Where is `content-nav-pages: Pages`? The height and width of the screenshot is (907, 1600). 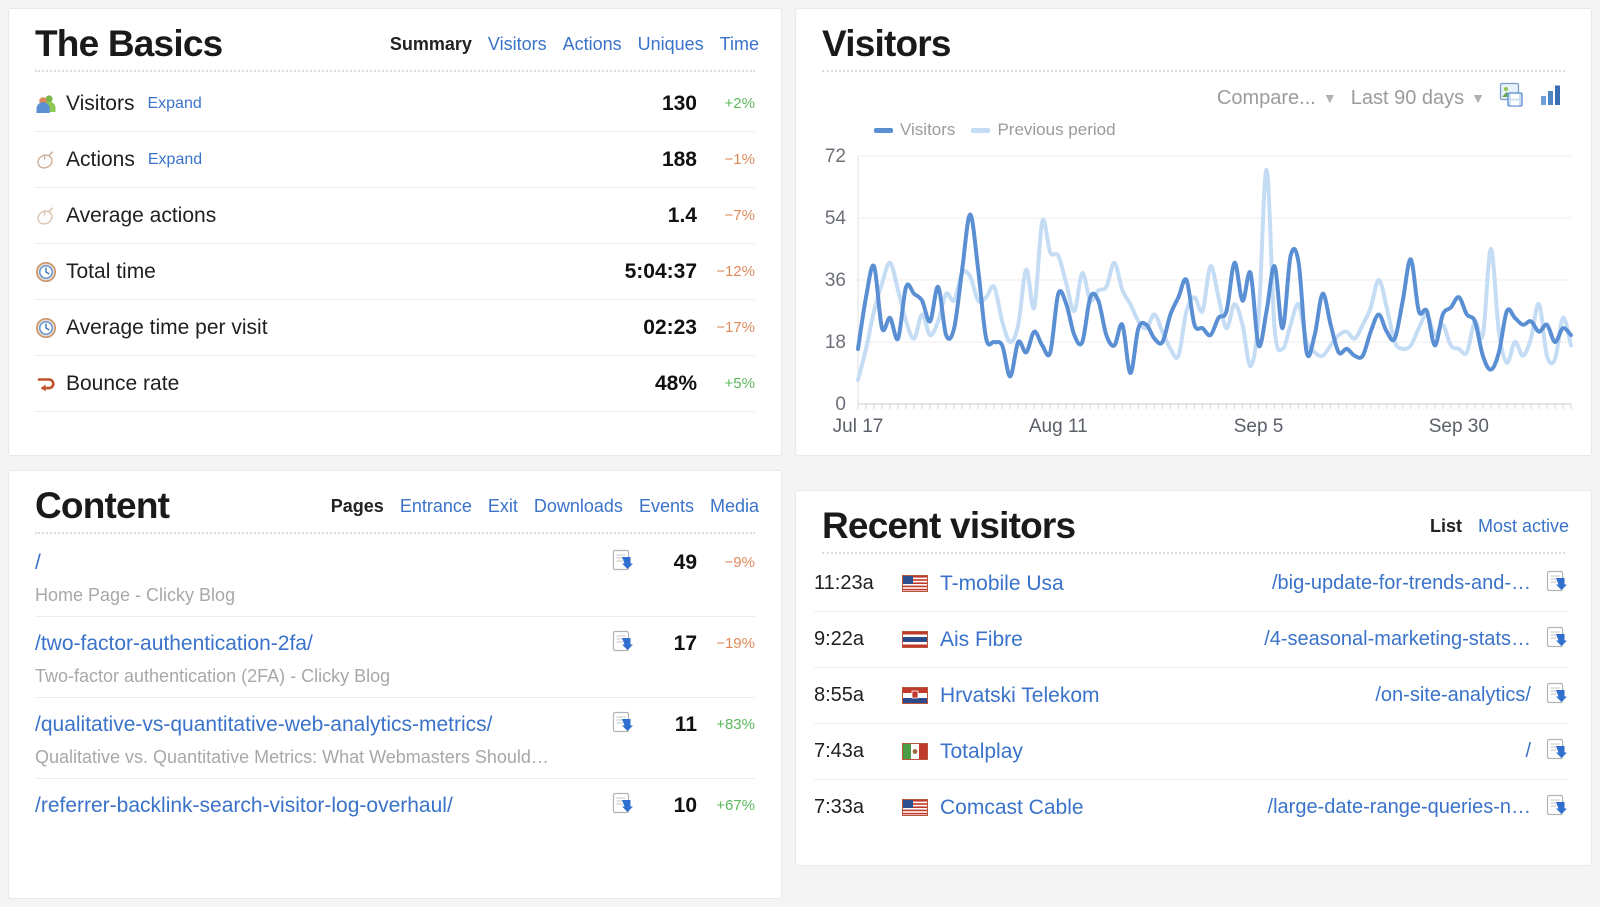
content-nav-pages: Pages is located at coordinates (357, 506).